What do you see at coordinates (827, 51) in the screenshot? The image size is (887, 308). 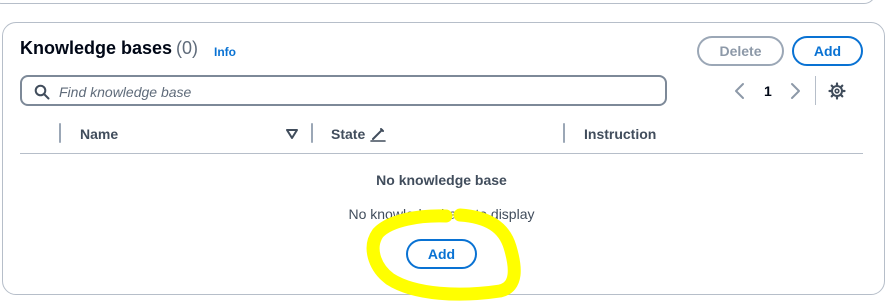 I see `add-button: Add` at bounding box center [827, 51].